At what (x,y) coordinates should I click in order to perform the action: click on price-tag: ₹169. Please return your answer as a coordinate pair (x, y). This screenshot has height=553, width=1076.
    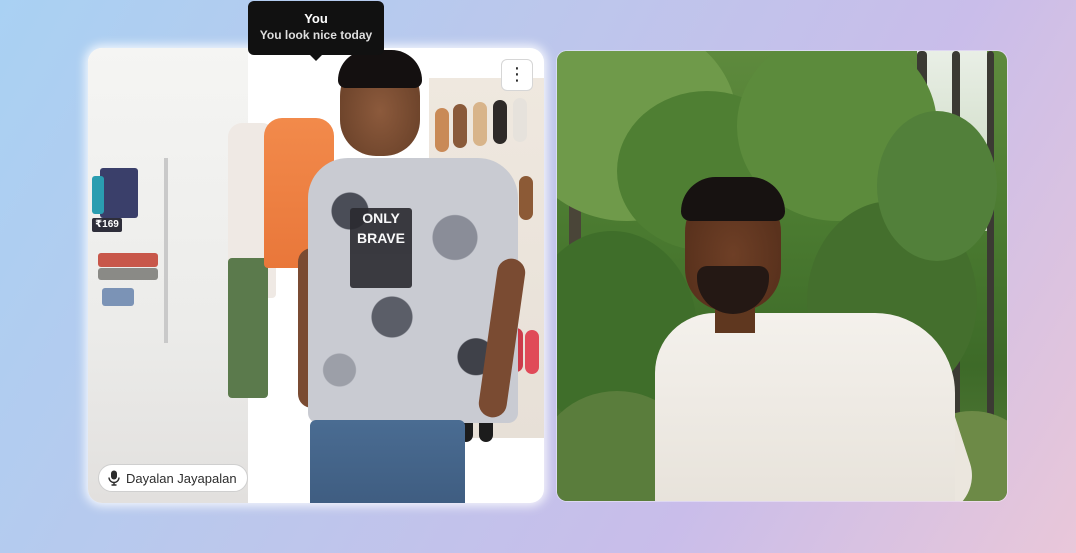
    Looking at the image, I should click on (107, 225).